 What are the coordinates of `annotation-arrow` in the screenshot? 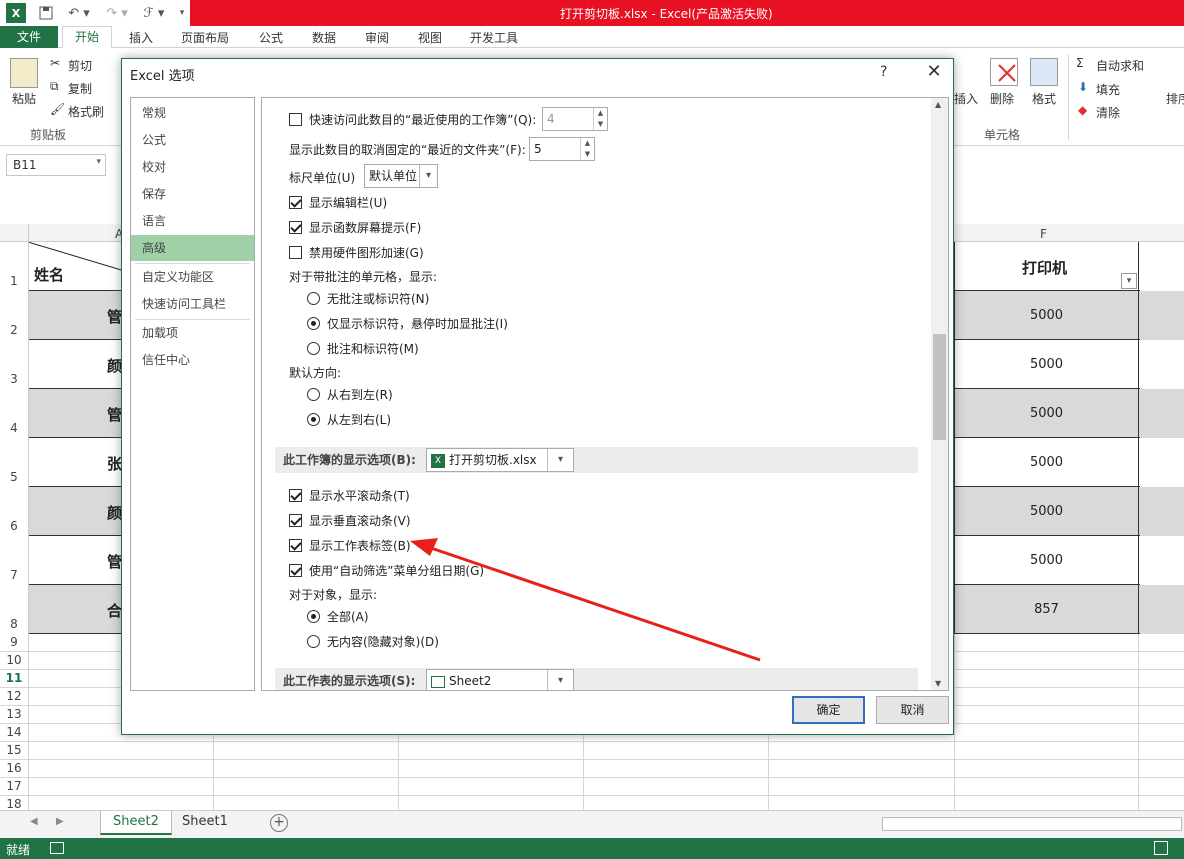 It's located at (585, 600).